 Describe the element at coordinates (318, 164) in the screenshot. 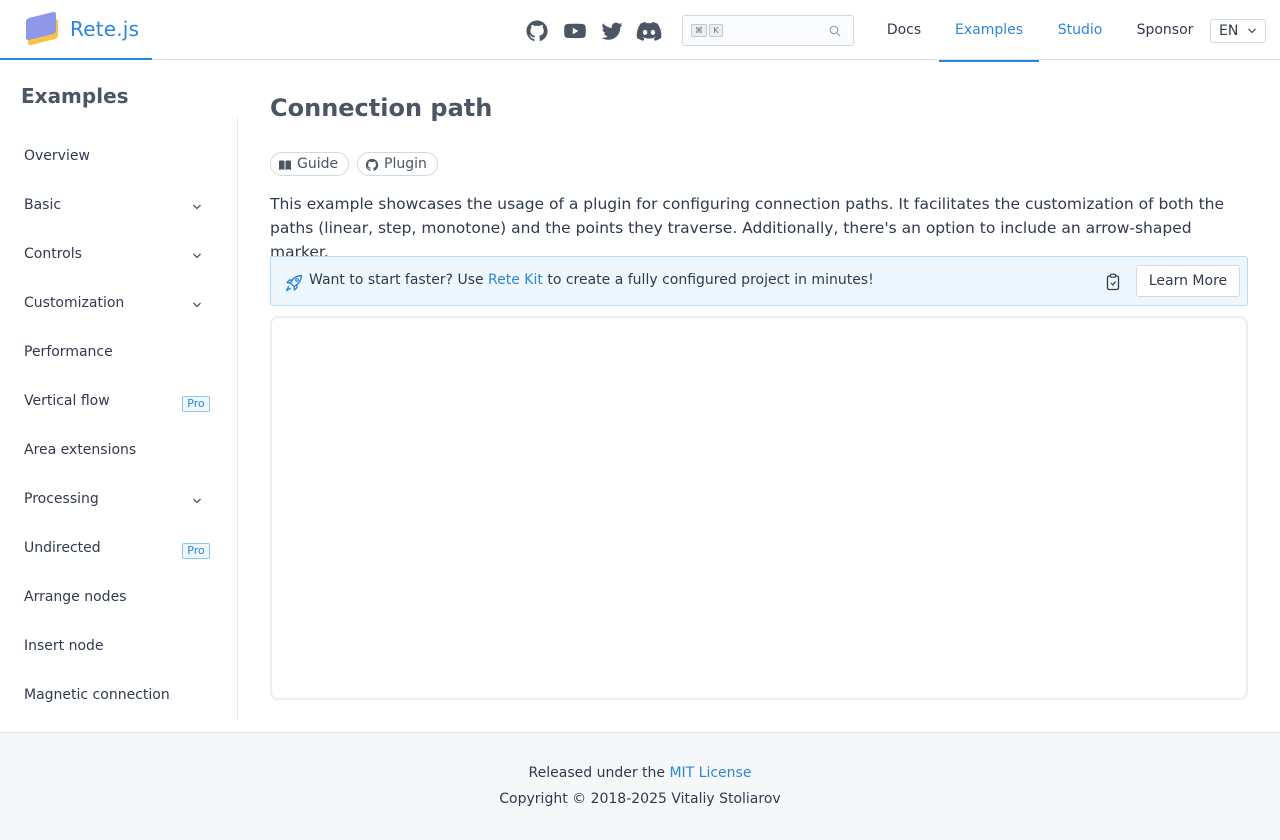

I see `guide-tag-label: Guide` at that location.